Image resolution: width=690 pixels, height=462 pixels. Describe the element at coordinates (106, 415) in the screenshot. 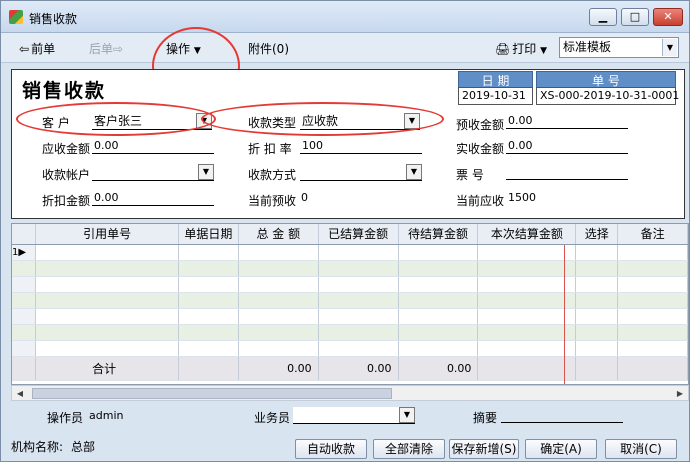

I see `operator-value: admin` at that location.